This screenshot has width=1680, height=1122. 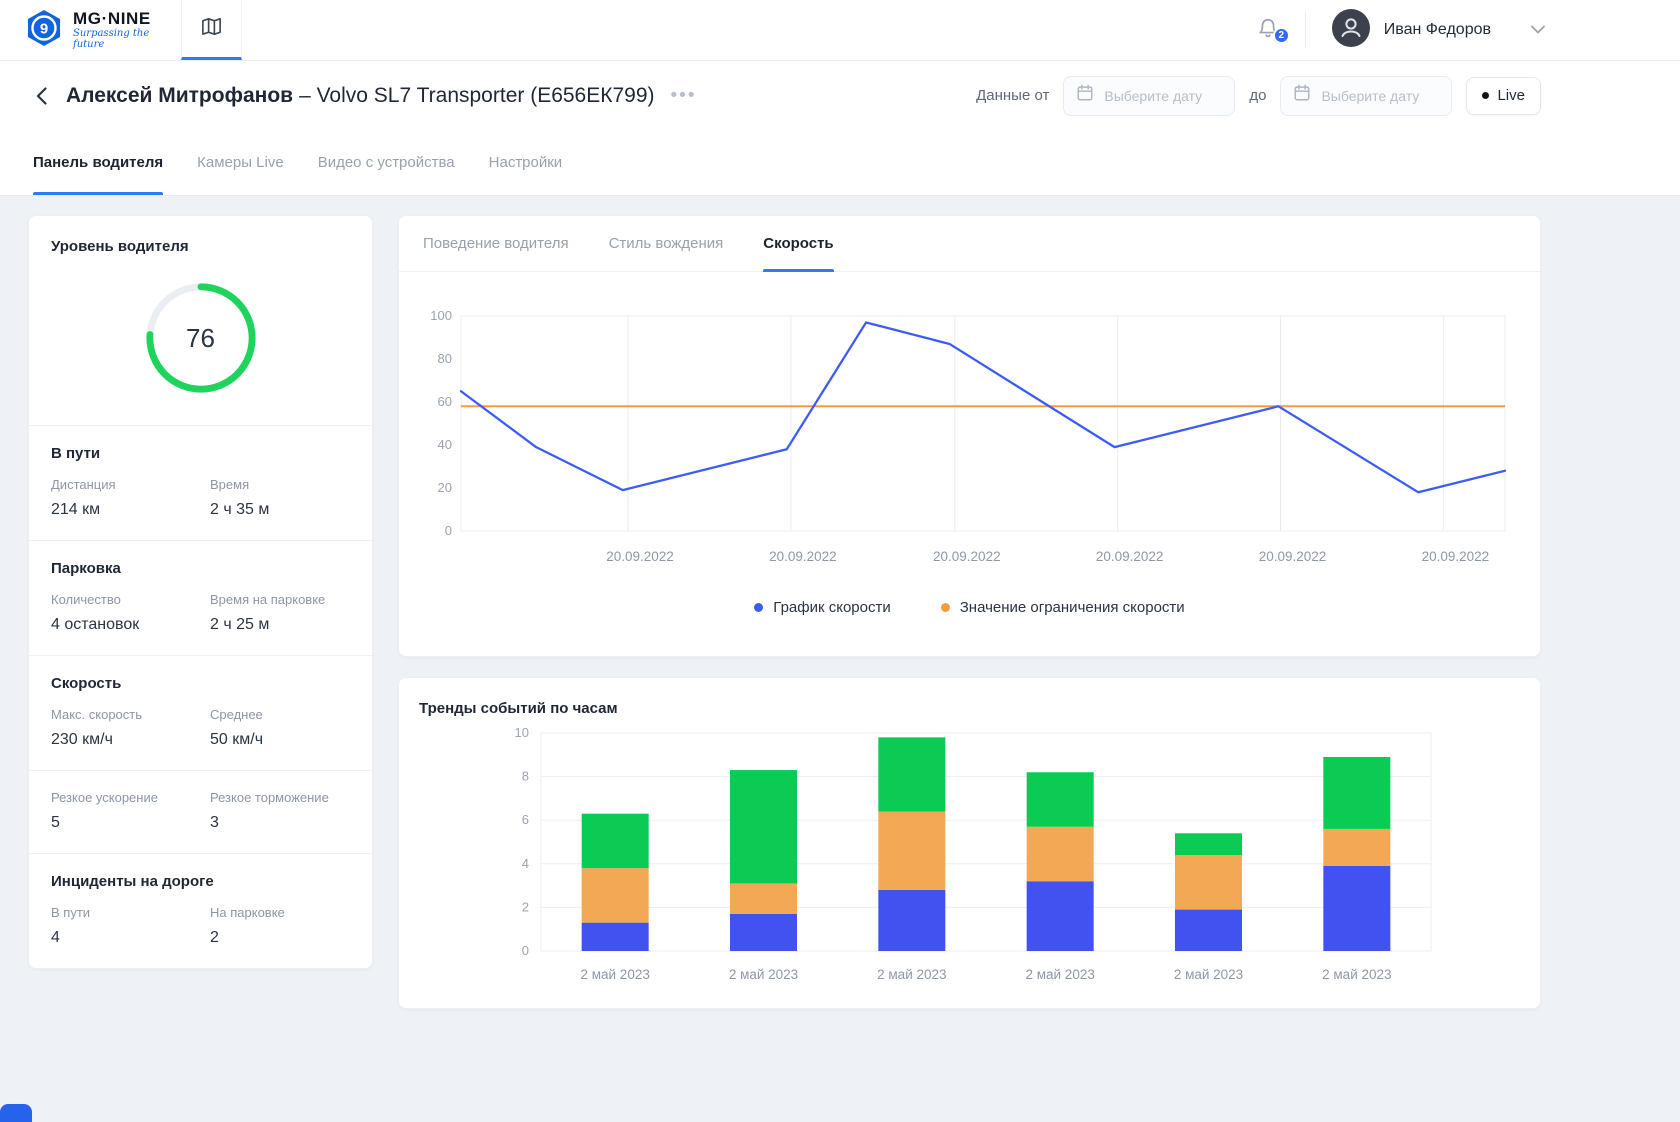 I want to click on stat-value: 2, so click(x=214, y=937).